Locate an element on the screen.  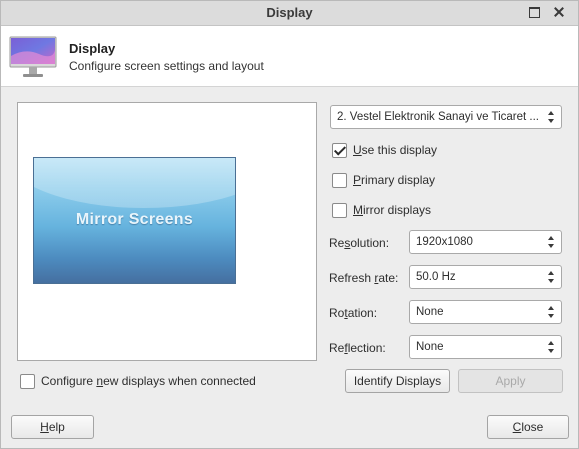
screen-preview: Mirror Screens is located at coordinates (134, 220).